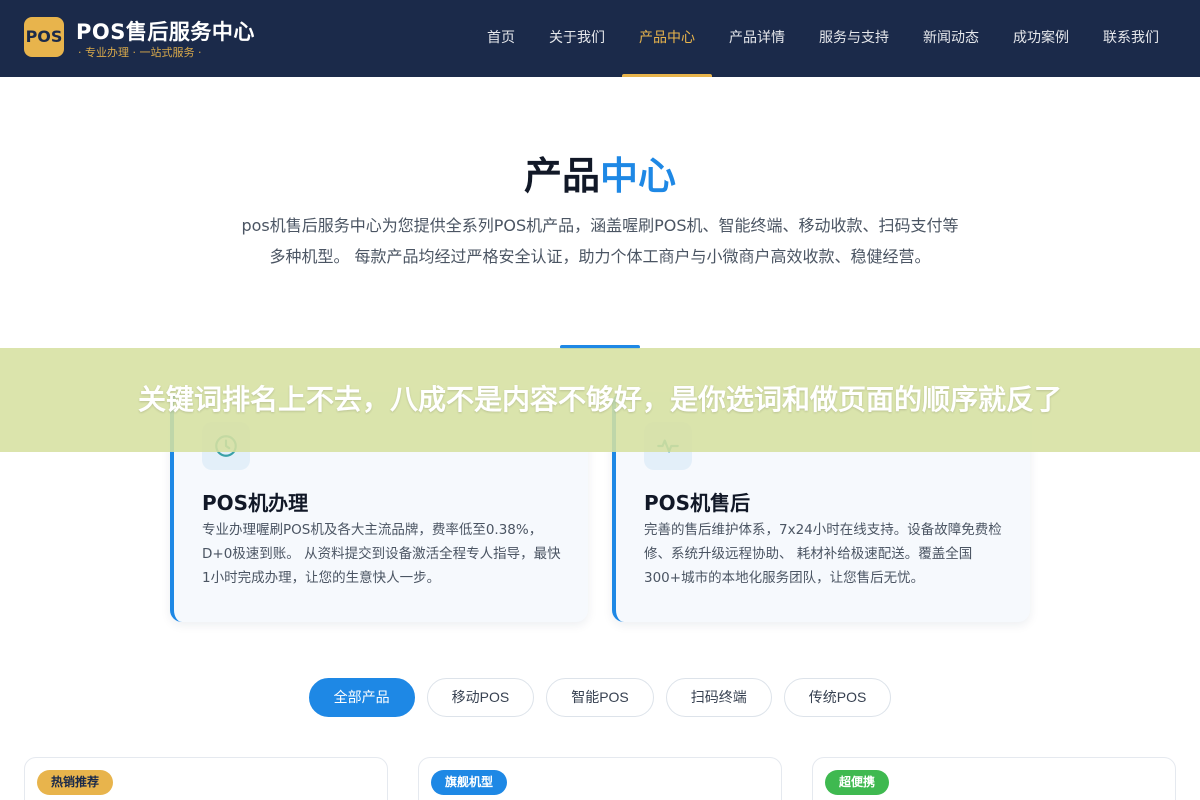 The width and height of the screenshot is (1200, 800). Describe the element at coordinates (854, 38) in the screenshot. I see `nav-service-support: 服务与支持` at that location.